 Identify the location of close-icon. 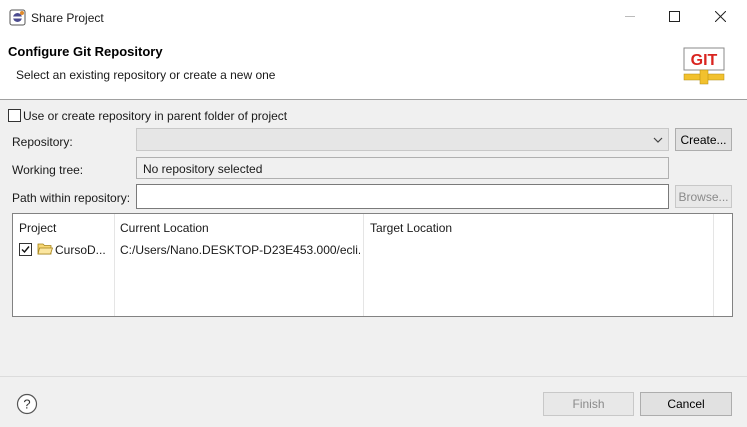
(720, 17).